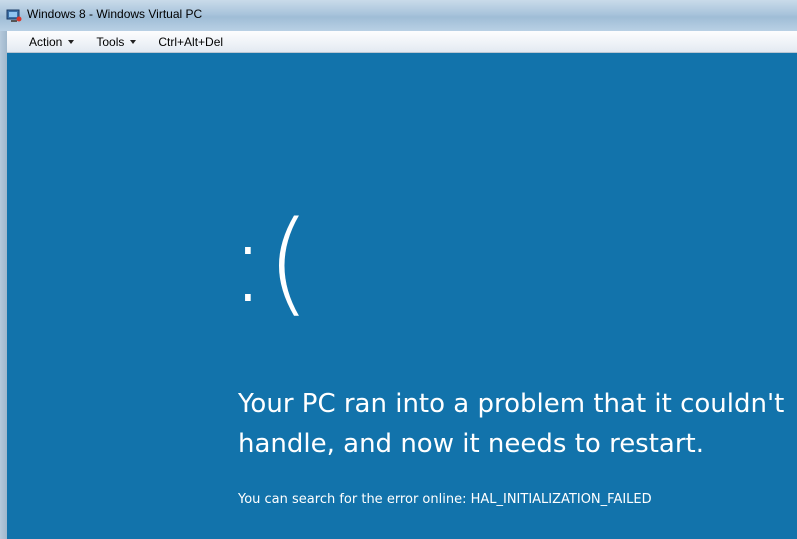 This screenshot has width=797, height=539. I want to click on window-frame-left, so click(3, 285).